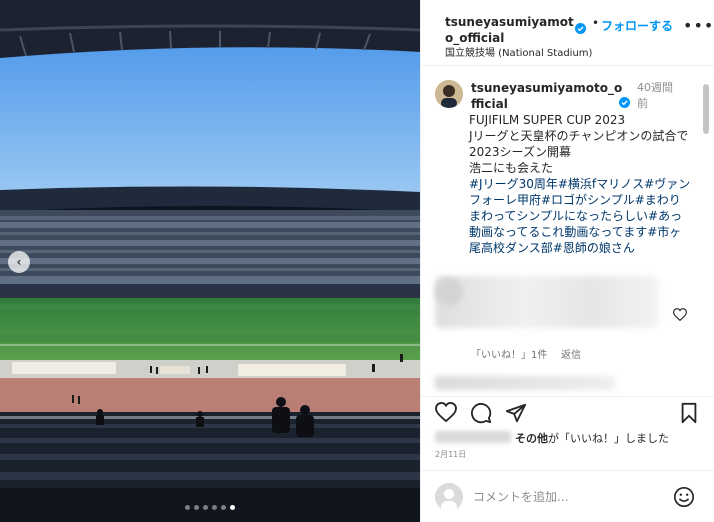 Image resolution: width=714 pixels, height=522 pixels. What do you see at coordinates (509, 353) in the screenshot?
I see `comment-likes-count: 「いいね！」1件` at bounding box center [509, 353].